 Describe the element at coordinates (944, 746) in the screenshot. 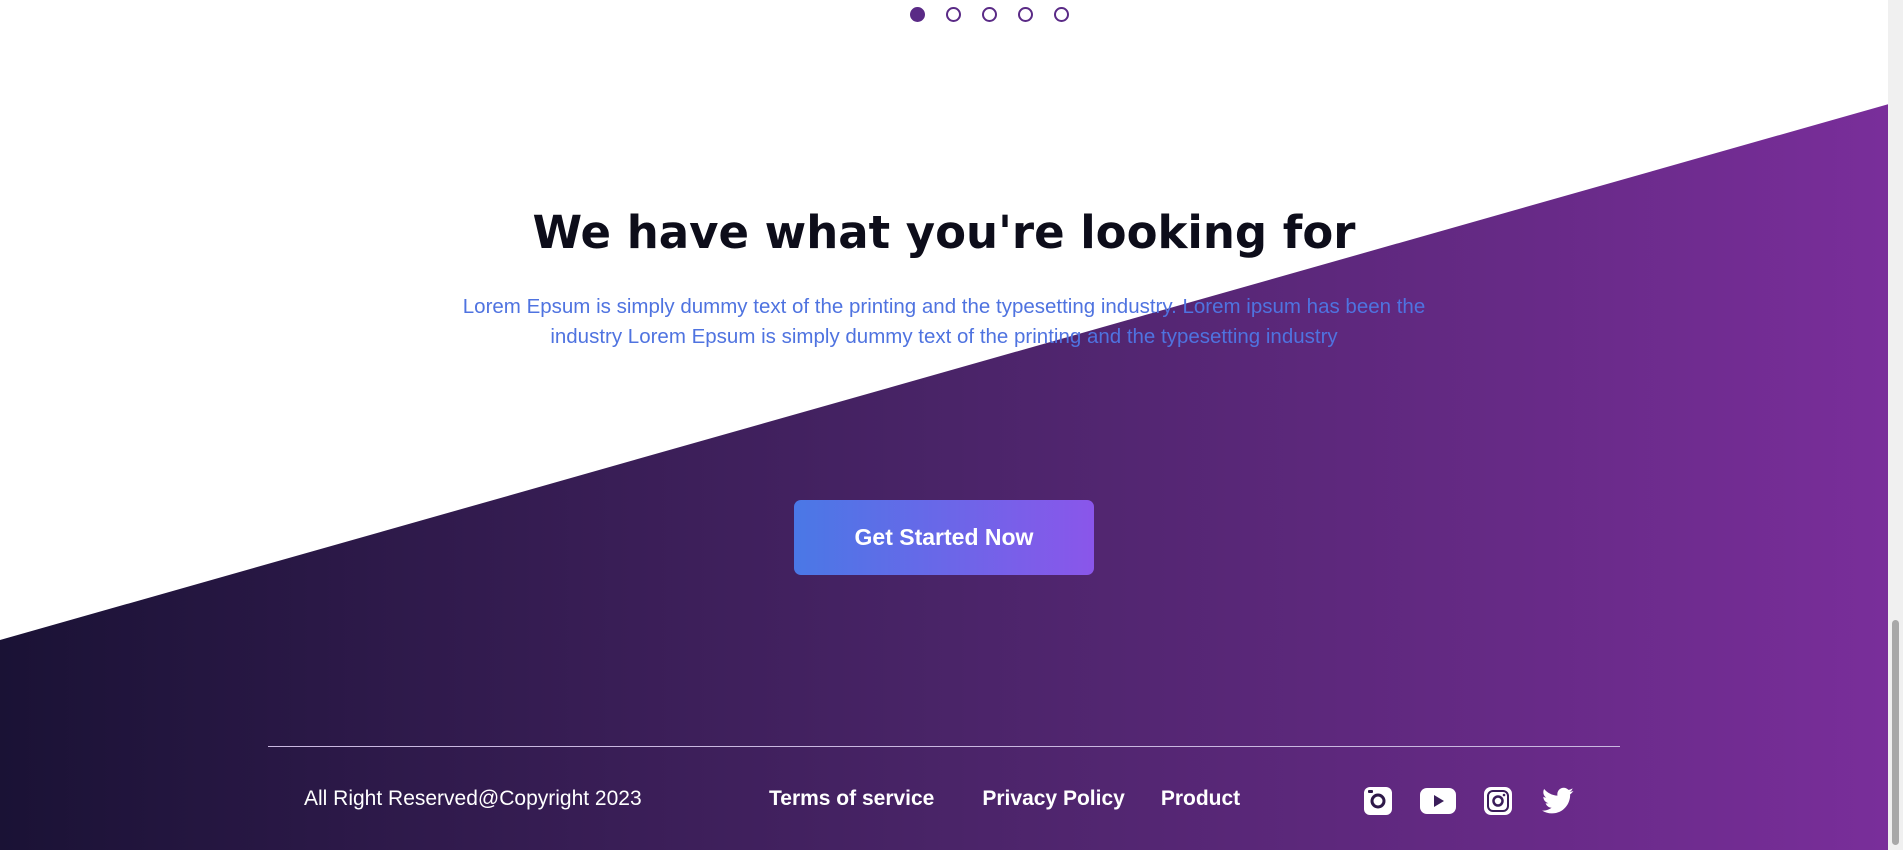

I see `footer-divider` at that location.